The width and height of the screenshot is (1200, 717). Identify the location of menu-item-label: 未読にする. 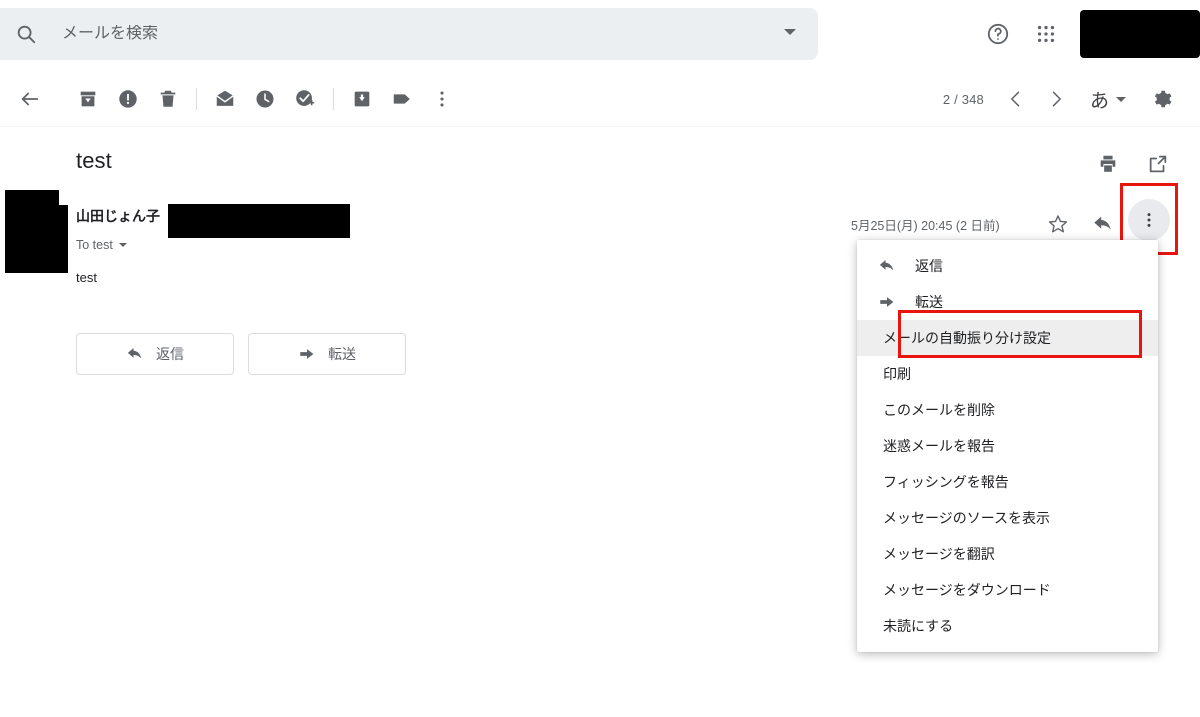
(918, 626).